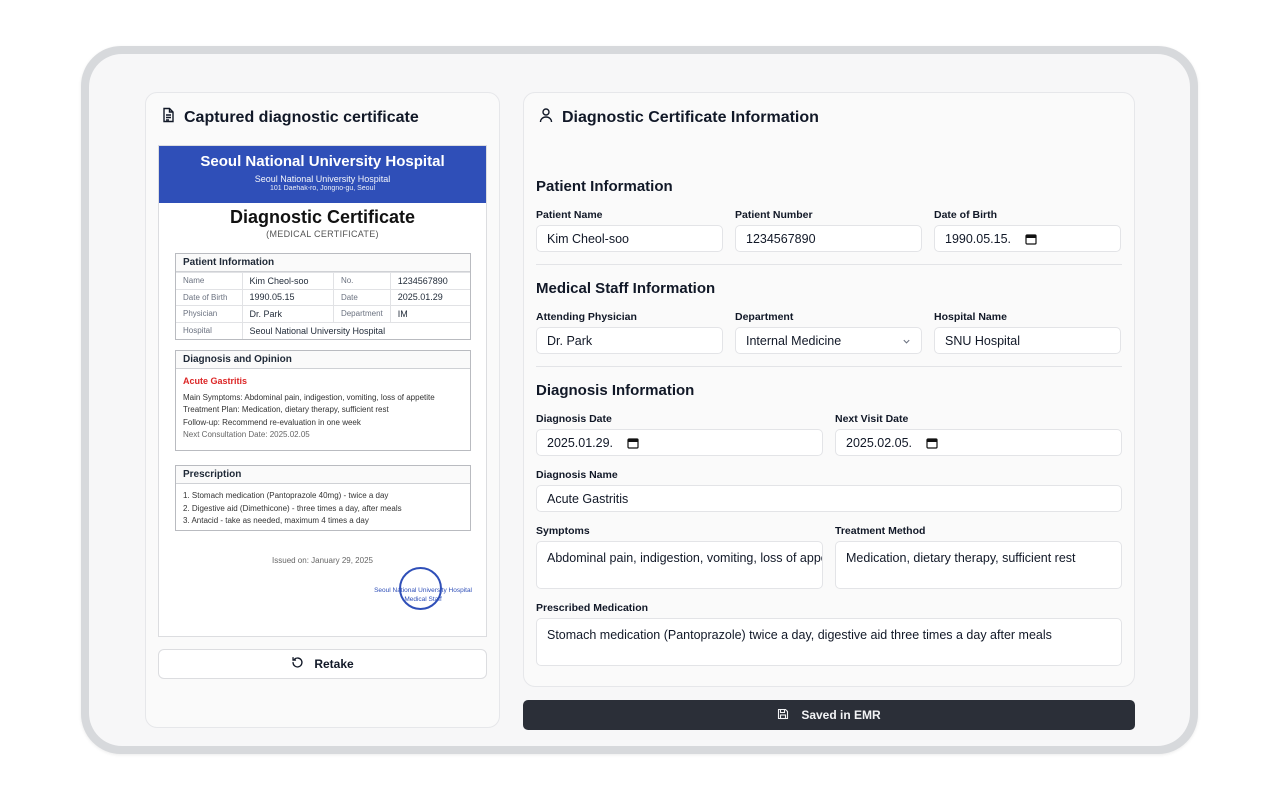 This screenshot has width=1279, height=802. Describe the element at coordinates (209, 280) in the screenshot. I see `cert-name-label: Name` at that location.